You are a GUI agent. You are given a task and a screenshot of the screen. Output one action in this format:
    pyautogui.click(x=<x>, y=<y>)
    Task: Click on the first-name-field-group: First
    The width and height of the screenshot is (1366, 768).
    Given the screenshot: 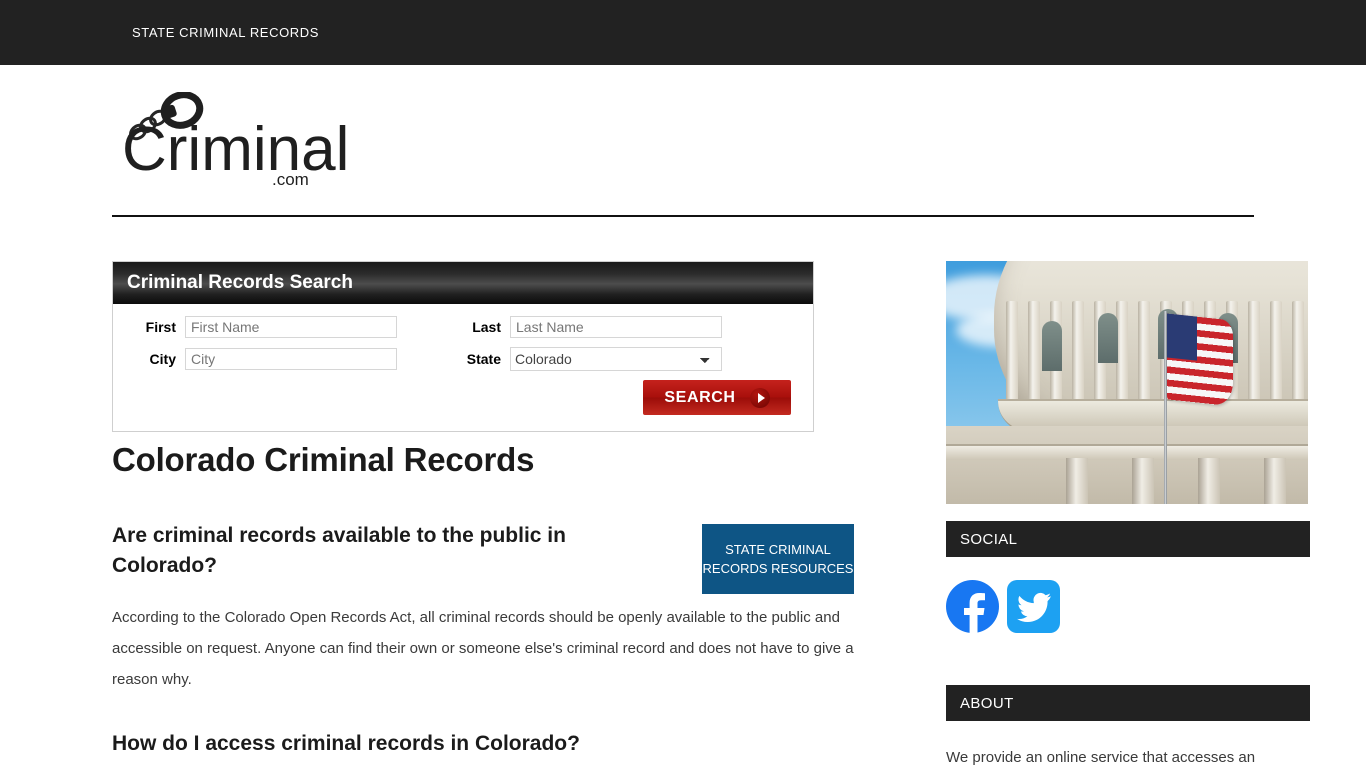 What is the action you would take?
    pyautogui.click(x=262, y=327)
    